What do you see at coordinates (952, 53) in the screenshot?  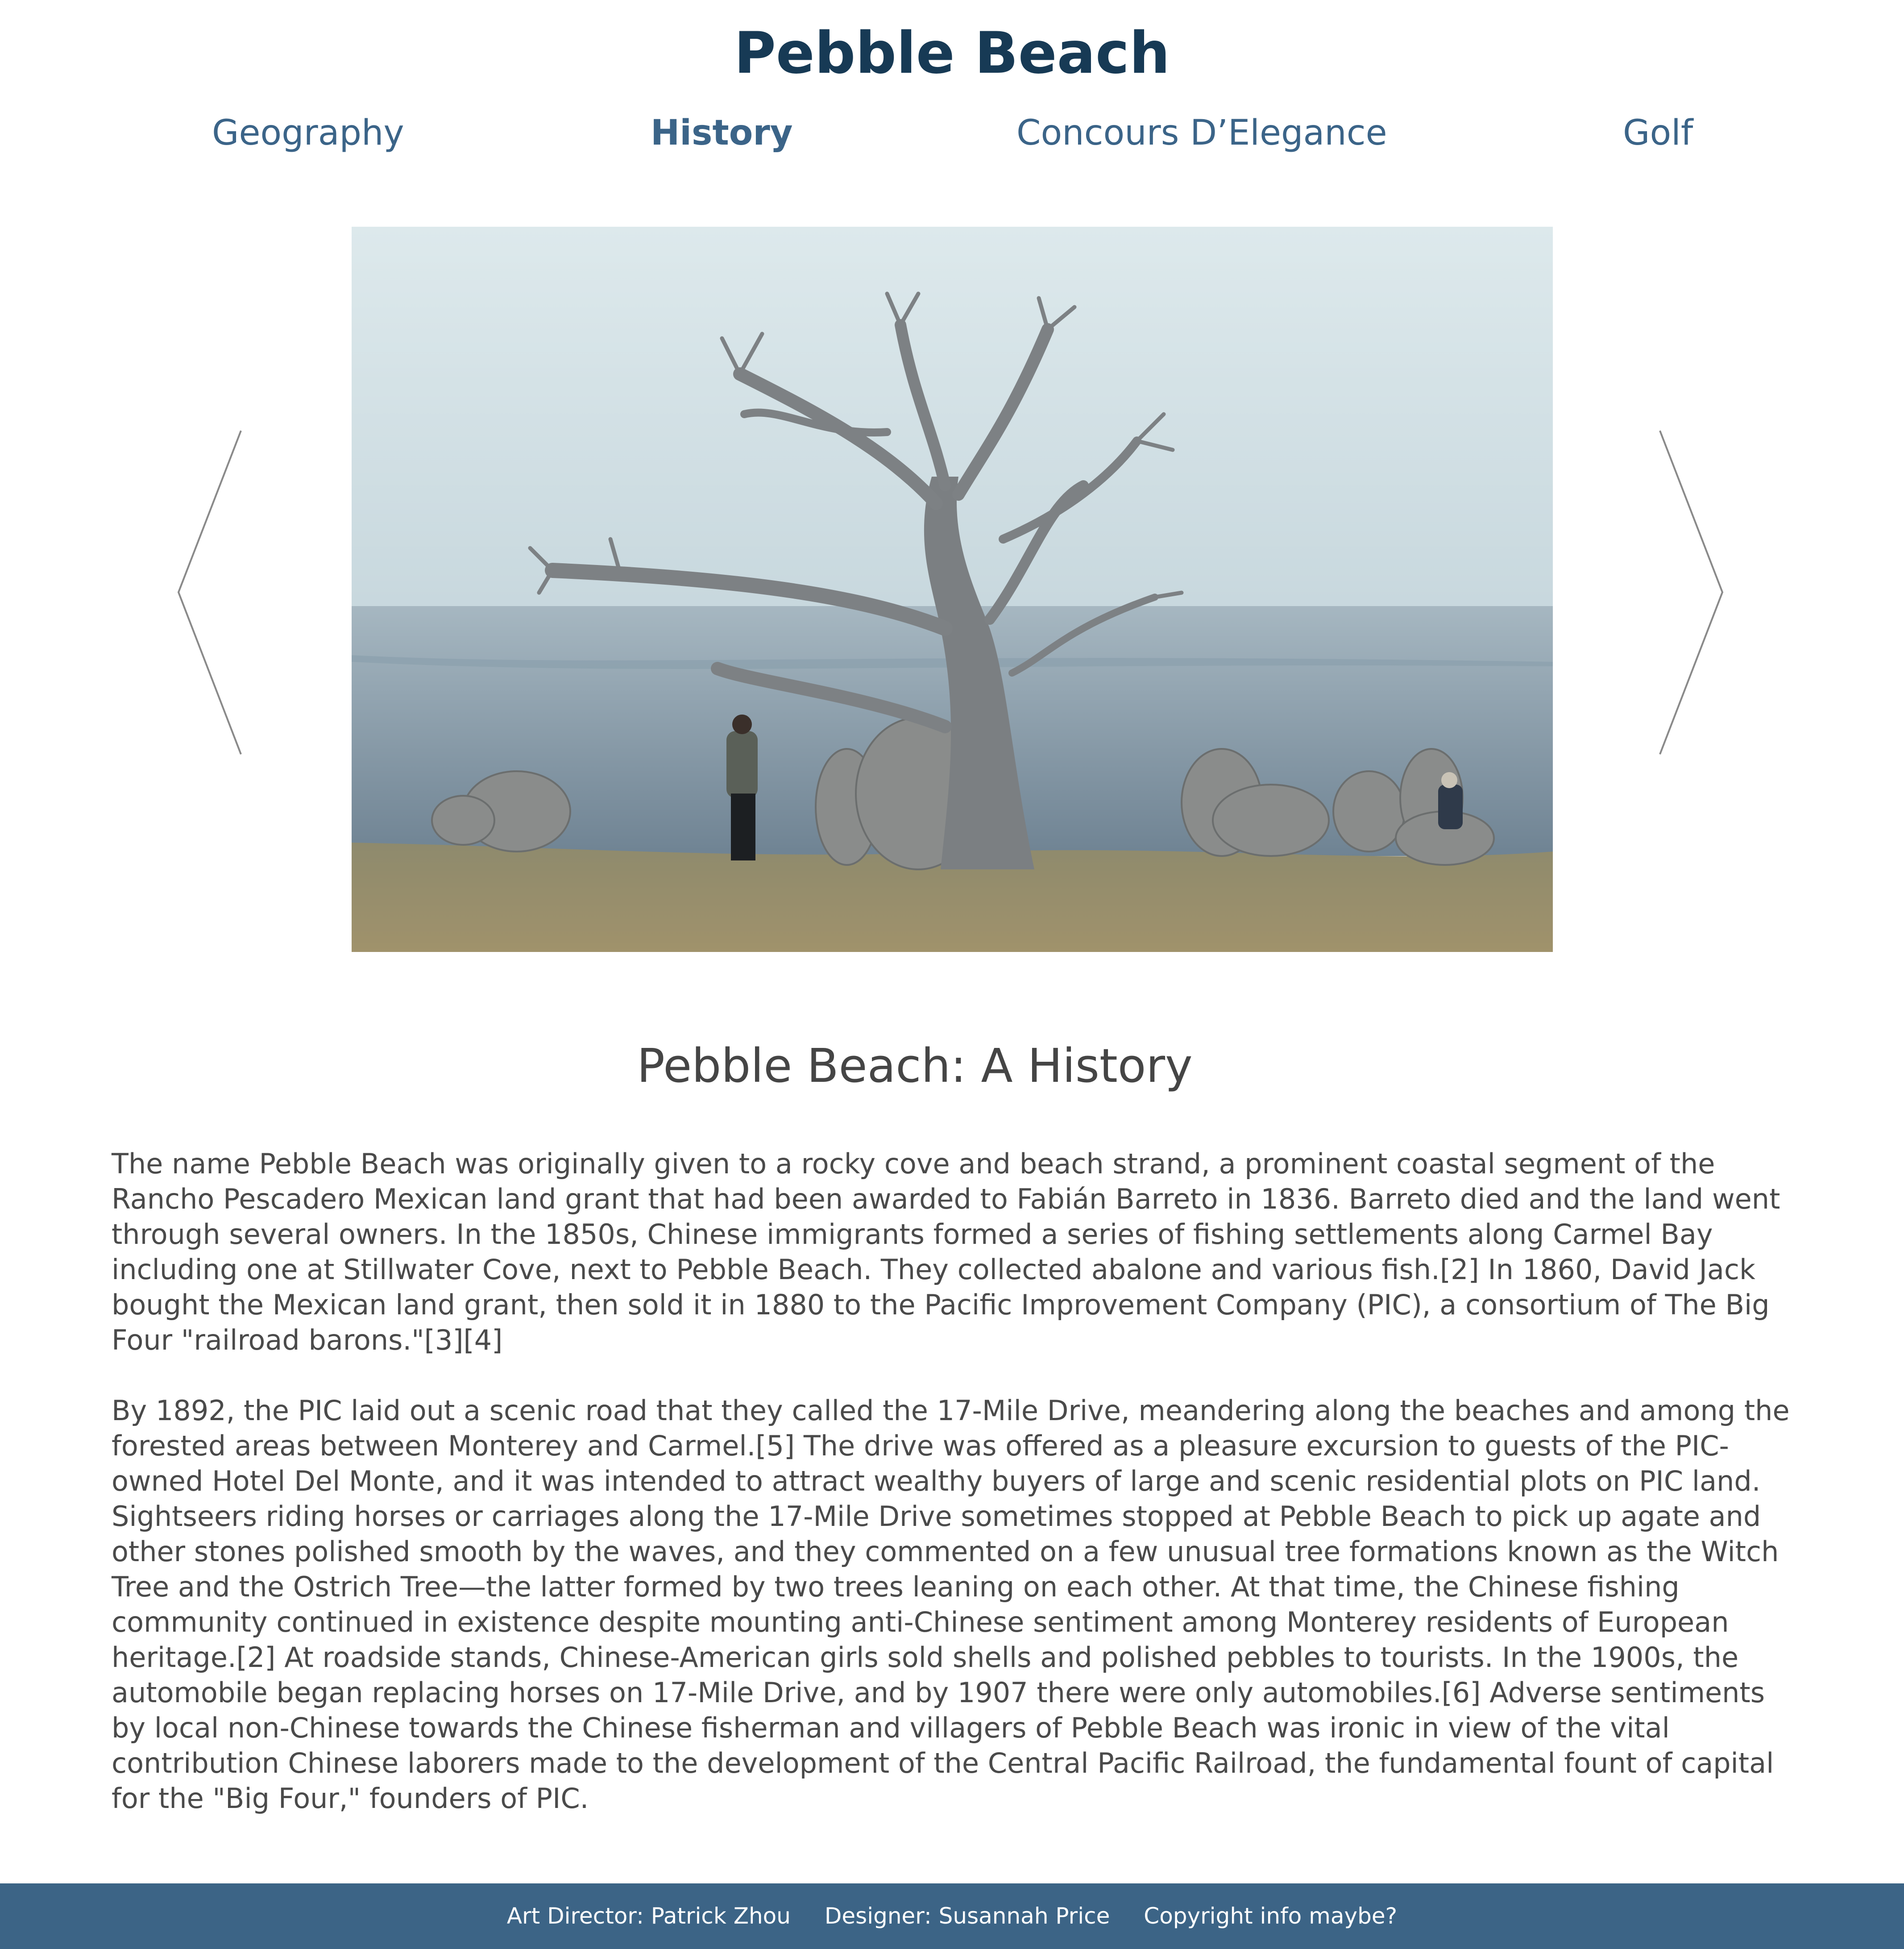 I see `site-title: Pebble Beach` at bounding box center [952, 53].